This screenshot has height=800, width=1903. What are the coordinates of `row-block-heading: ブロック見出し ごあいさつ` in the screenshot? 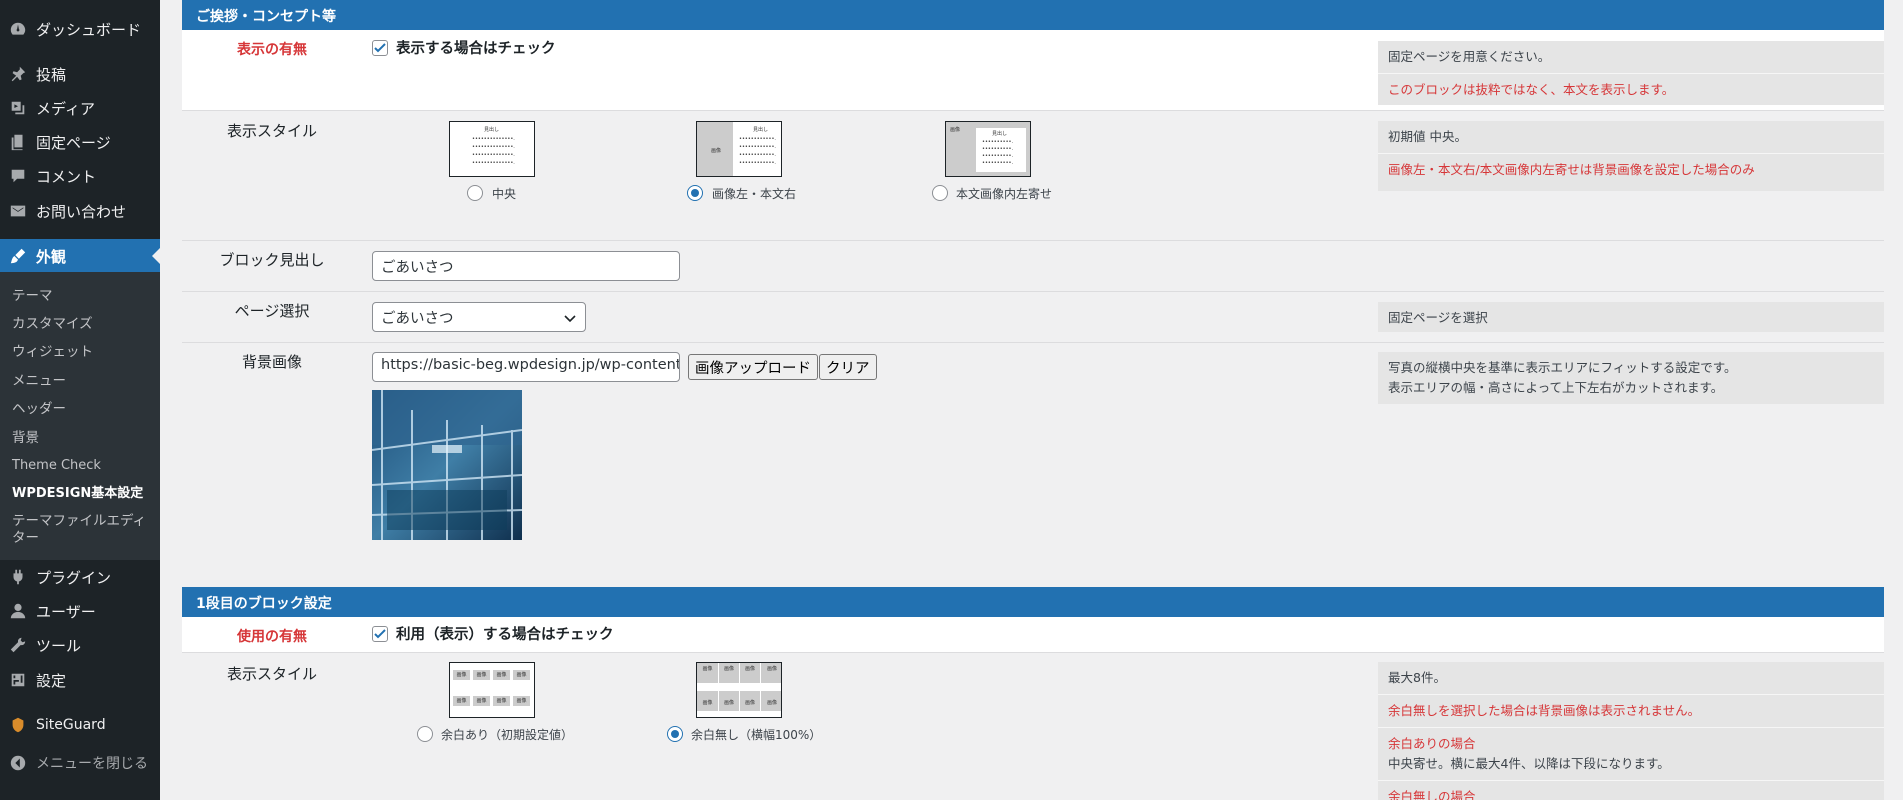 It's located at (1033, 266).